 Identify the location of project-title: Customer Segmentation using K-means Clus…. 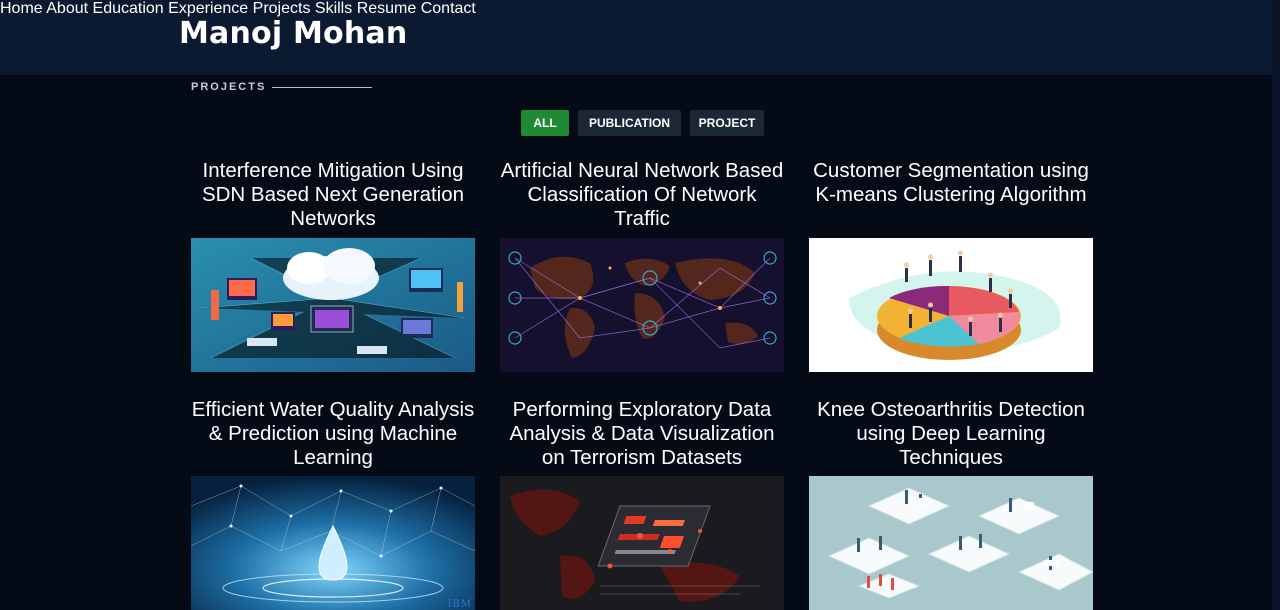
(951, 183).